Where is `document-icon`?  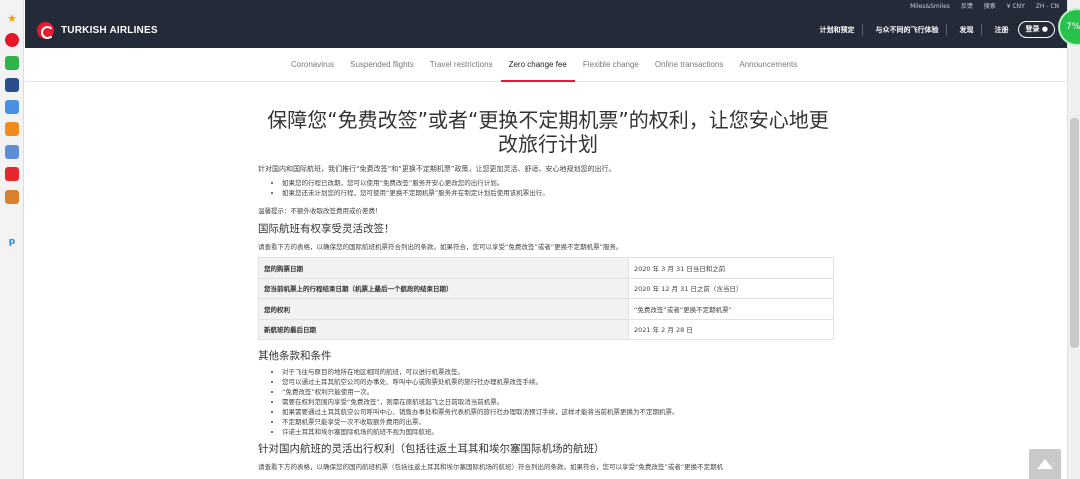
document-icon is located at coordinates (12, 107).